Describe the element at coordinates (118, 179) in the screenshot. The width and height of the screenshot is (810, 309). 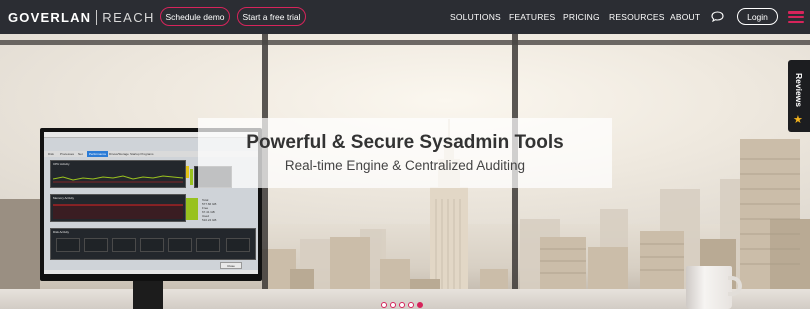
I see `cpu-graph` at that location.